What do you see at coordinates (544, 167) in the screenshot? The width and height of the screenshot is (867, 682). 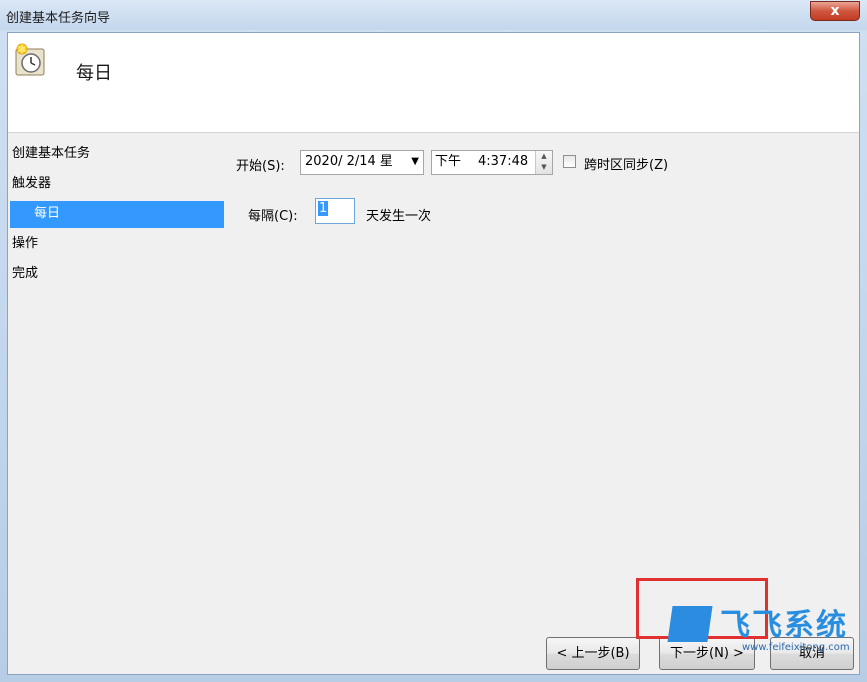 I see `spin-down-icon: ▼` at bounding box center [544, 167].